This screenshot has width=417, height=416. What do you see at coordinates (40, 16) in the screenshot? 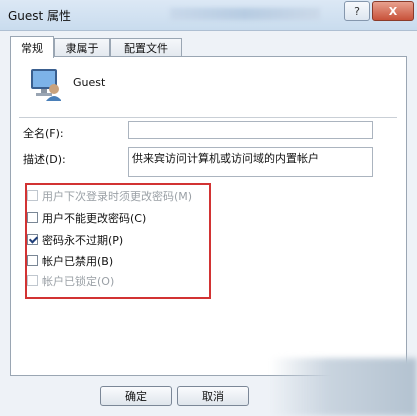
I see `window-title: Guest 属性` at bounding box center [40, 16].